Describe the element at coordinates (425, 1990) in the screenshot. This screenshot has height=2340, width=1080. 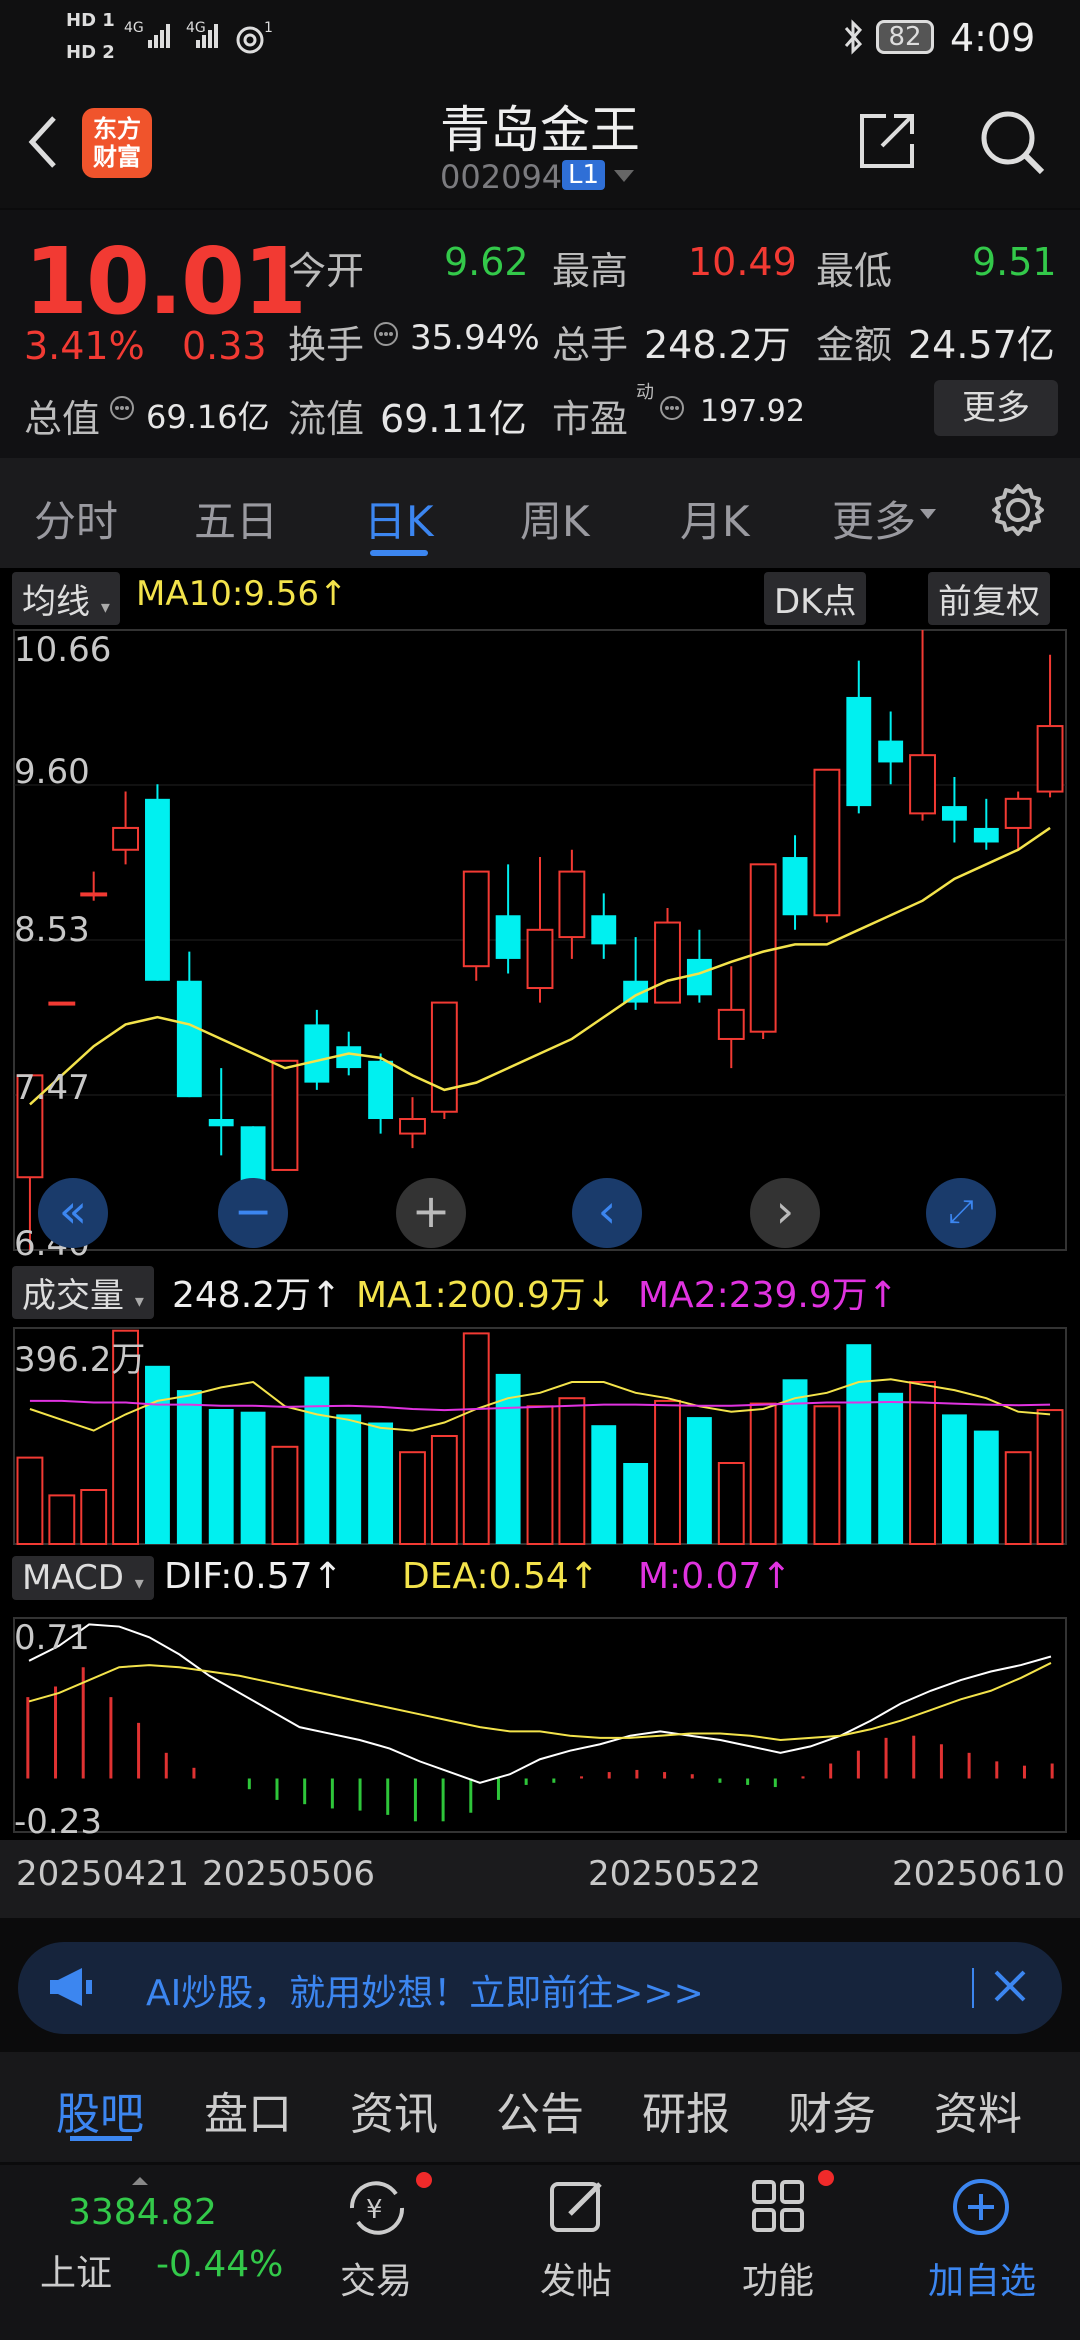
I see `banner-text: AI炒股，就用妙想！立即前往>>>` at that location.